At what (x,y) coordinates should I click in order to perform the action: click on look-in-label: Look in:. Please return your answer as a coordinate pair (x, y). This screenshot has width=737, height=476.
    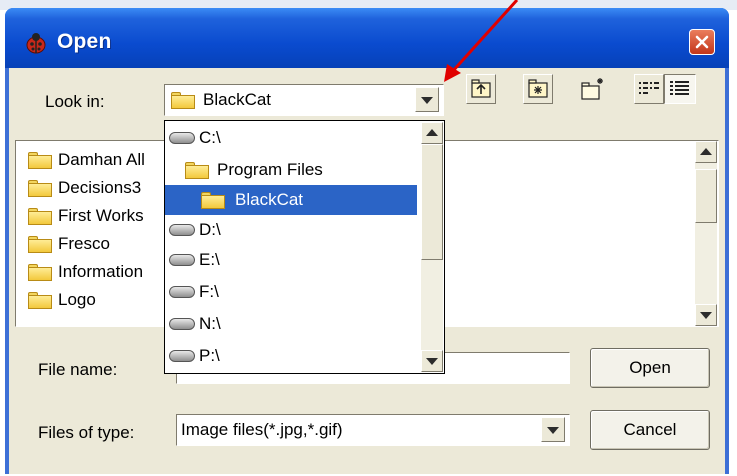
    Looking at the image, I should click on (75, 101).